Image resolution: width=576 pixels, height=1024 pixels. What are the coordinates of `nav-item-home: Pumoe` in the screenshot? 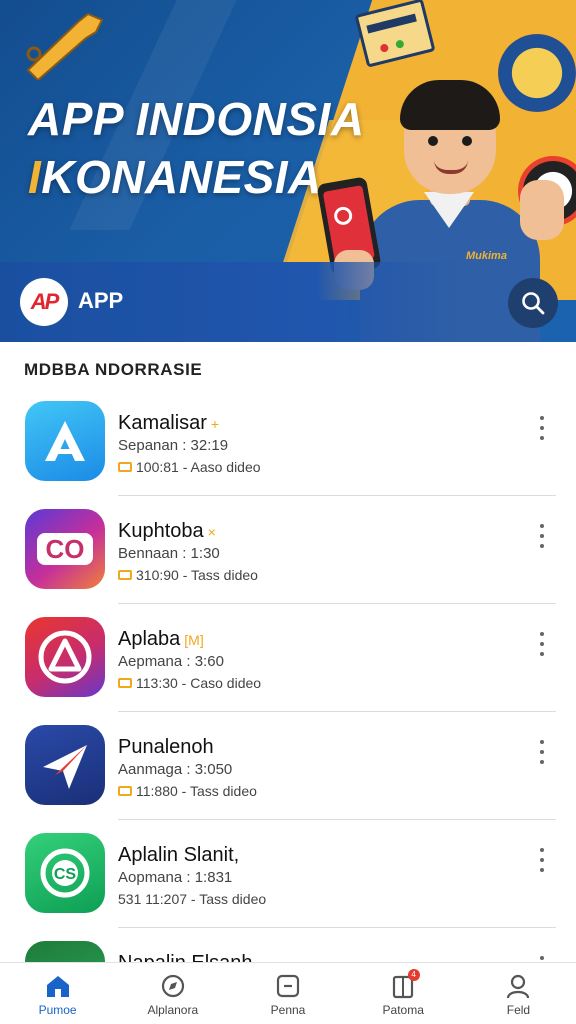 It's located at (57, 993).